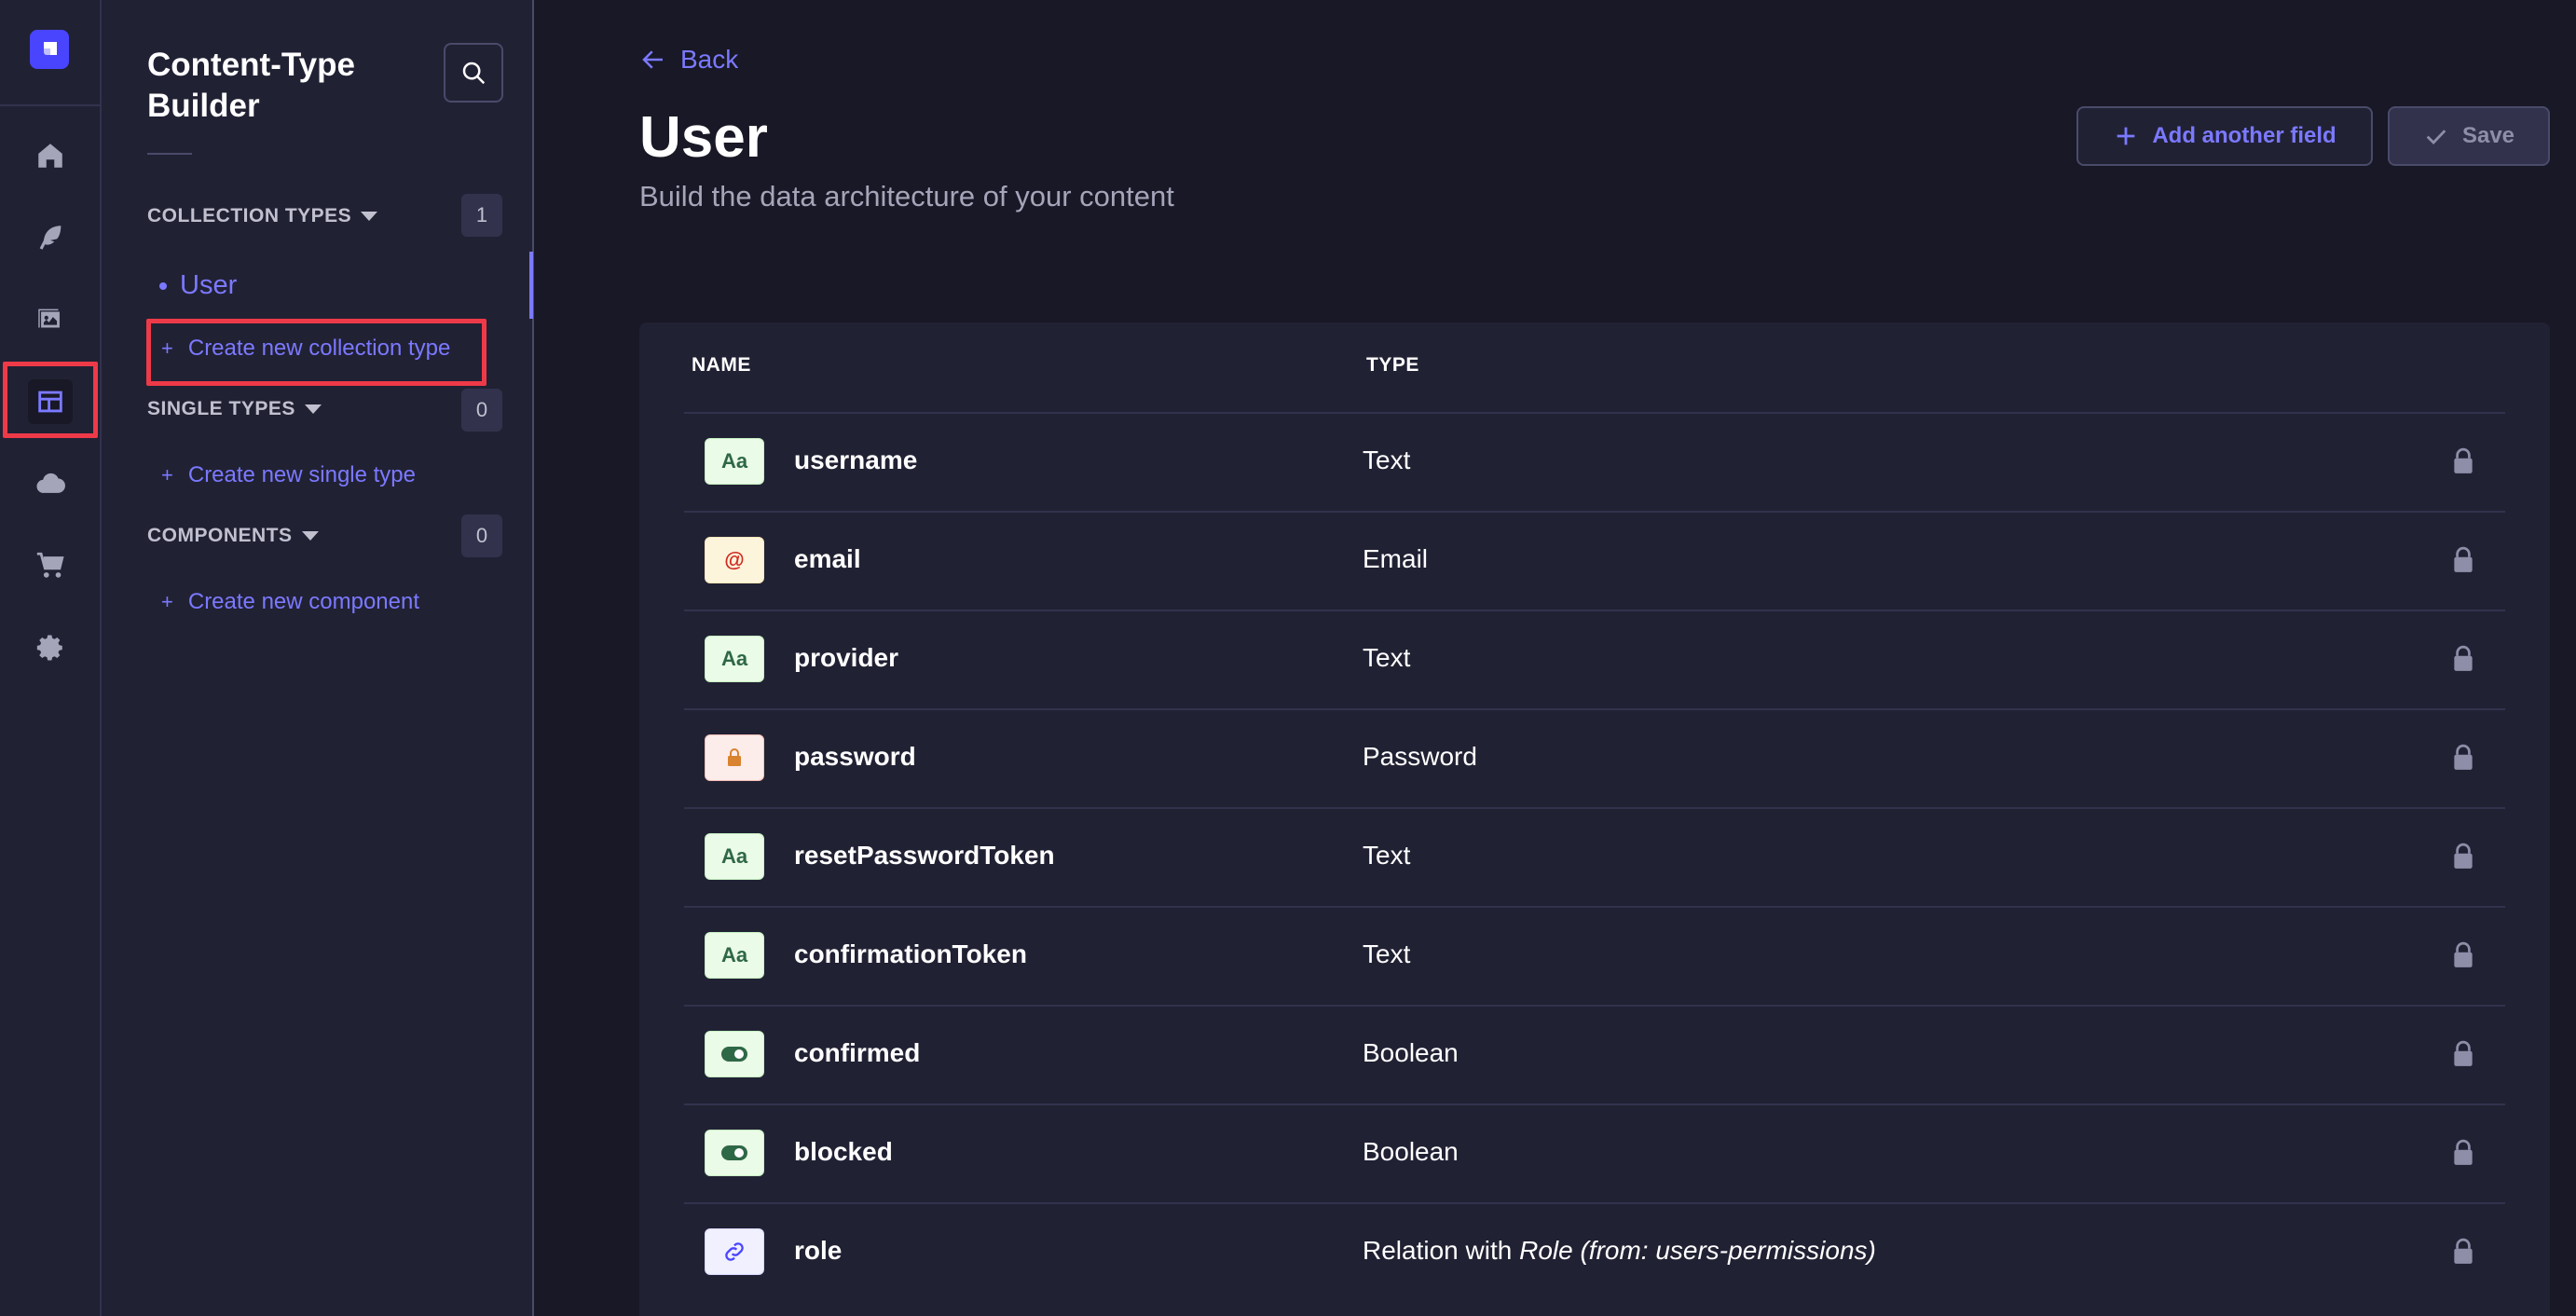 The width and height of the screenshot is (2576, 1316). Describe the element at coordinates (481, 410) in the screenshot. I see `single-types-count: 0` at that location.